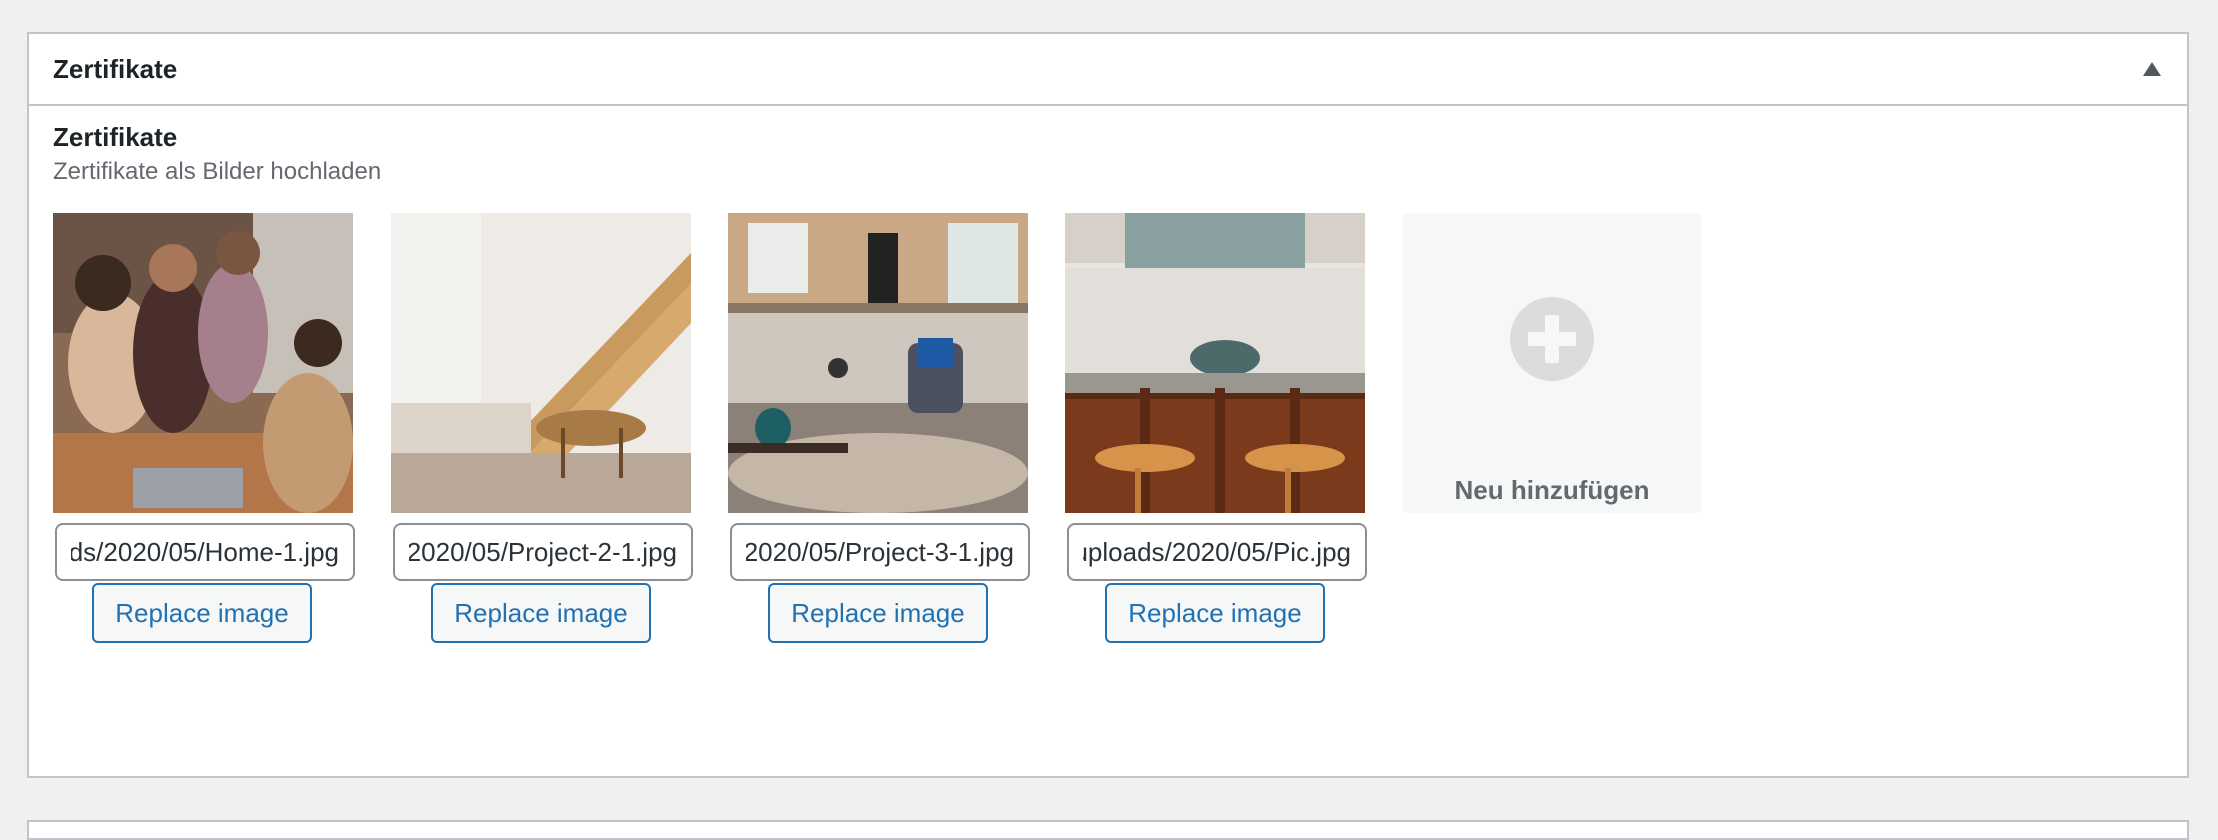 The width and height of the screenshot is (2218, 840). I want to click on next-metabox, so click(1108, 830).